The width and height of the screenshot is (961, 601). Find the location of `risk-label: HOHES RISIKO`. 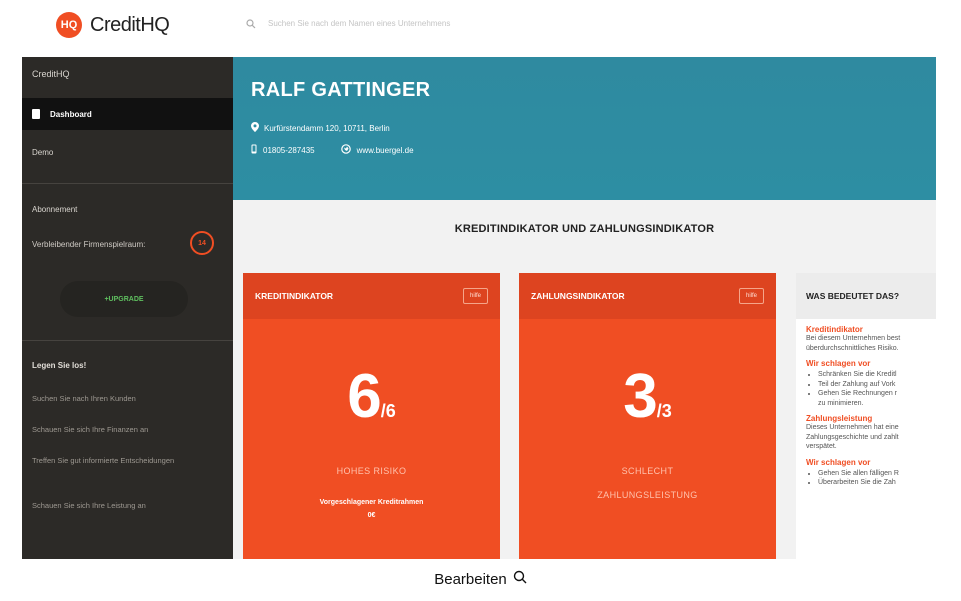

risk-label: HOHES RISIKO is located at coordinates (371, 471).